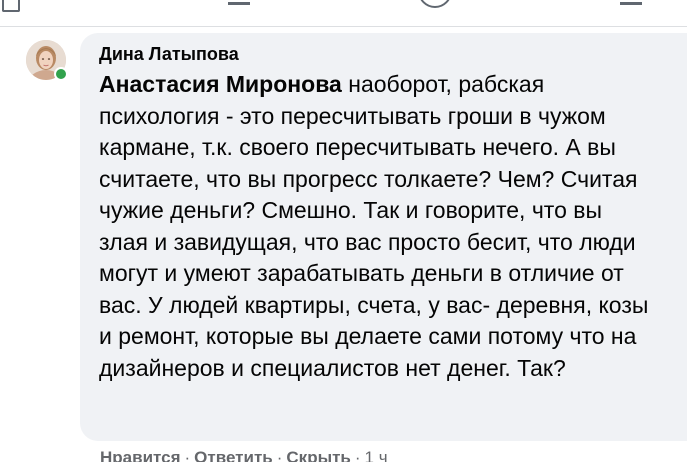  What do you see at coordinates (343, 13) in the screenshot?
I see `toolbar-clipped` at bounding box center [343, 13].